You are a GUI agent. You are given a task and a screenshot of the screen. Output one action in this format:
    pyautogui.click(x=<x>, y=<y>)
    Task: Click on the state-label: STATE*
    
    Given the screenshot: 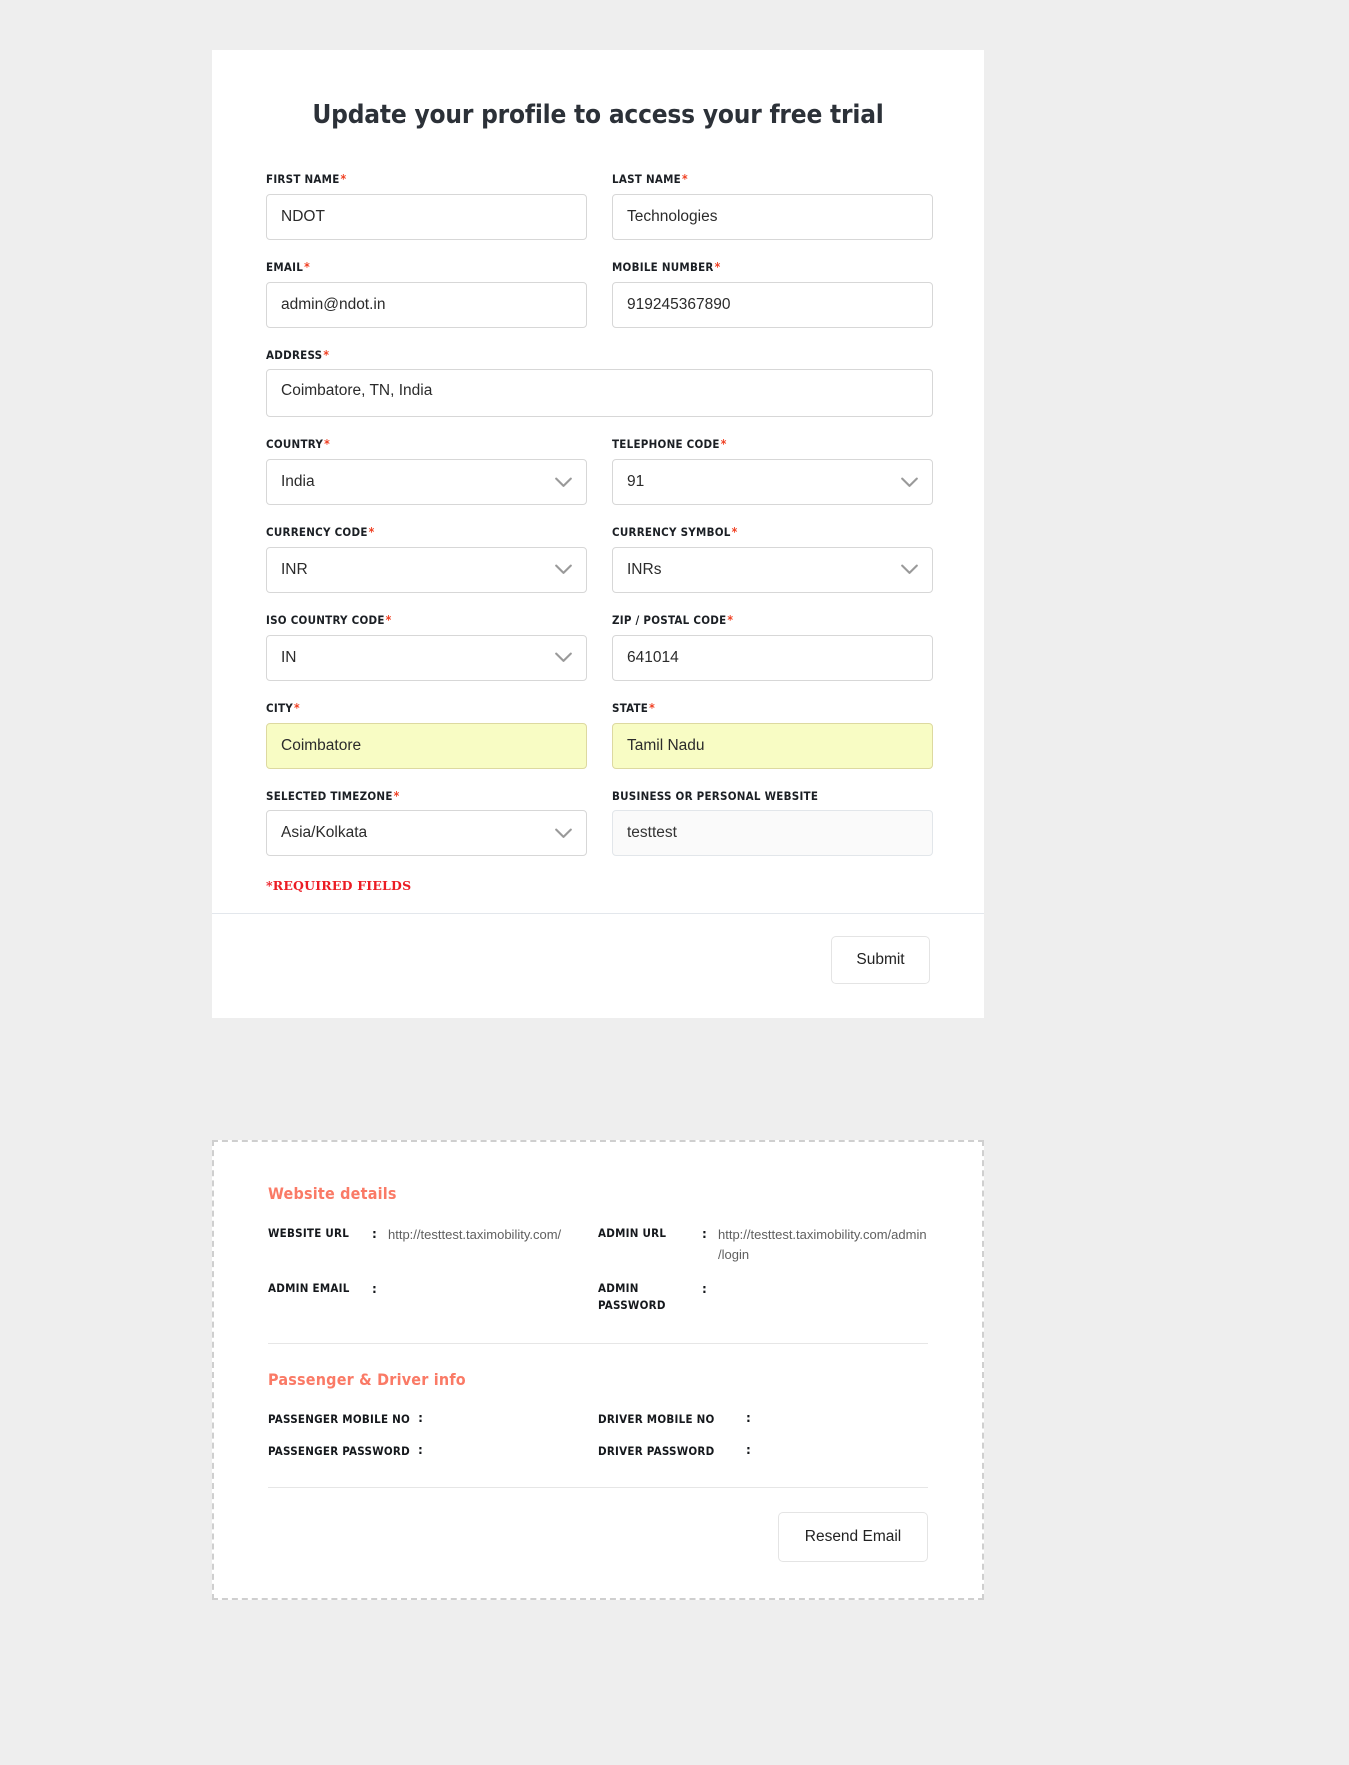 What is the action you would take?
    pyautogui.click(x=772, y=708)
    